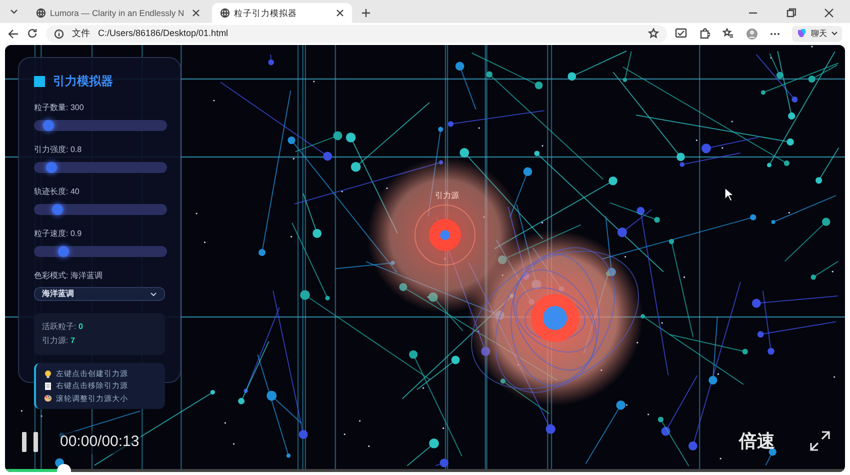 This screenshot has height=475, width=850. I want to click on source-label: 引力源, so click(447, 196).